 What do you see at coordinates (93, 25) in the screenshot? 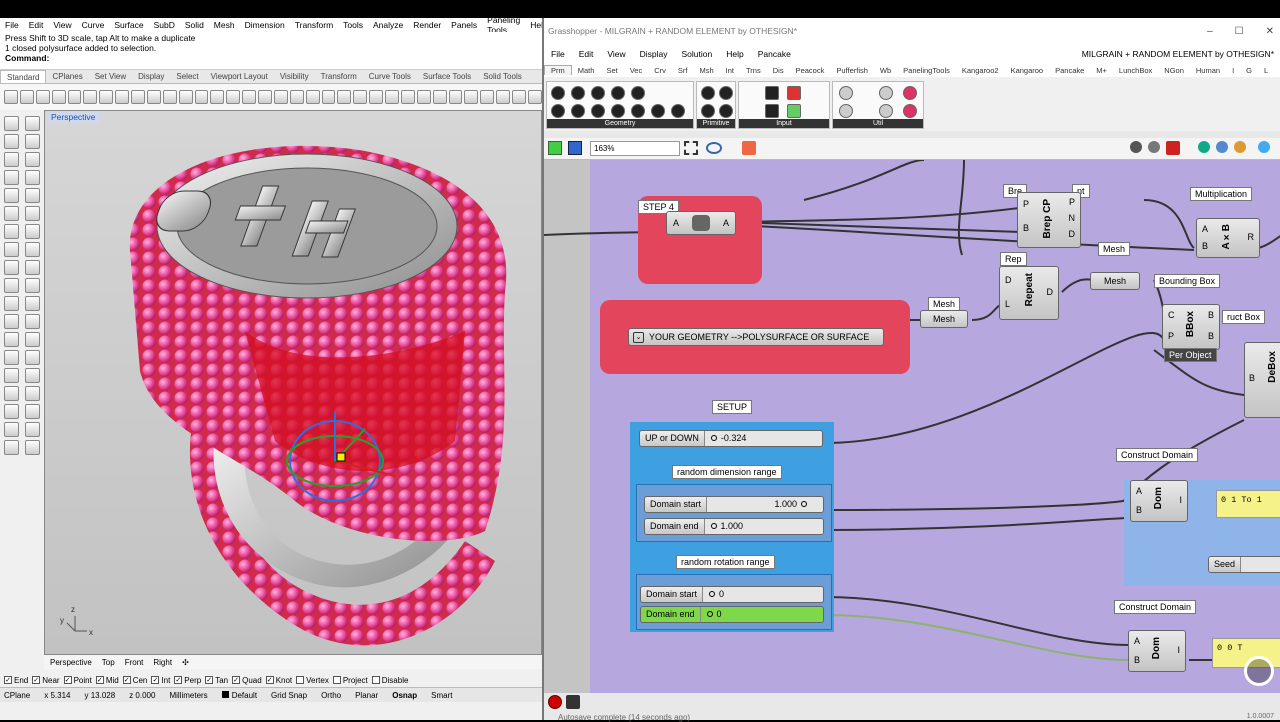
I see `menu-curve: Curve` at bounding box center [93, 25].